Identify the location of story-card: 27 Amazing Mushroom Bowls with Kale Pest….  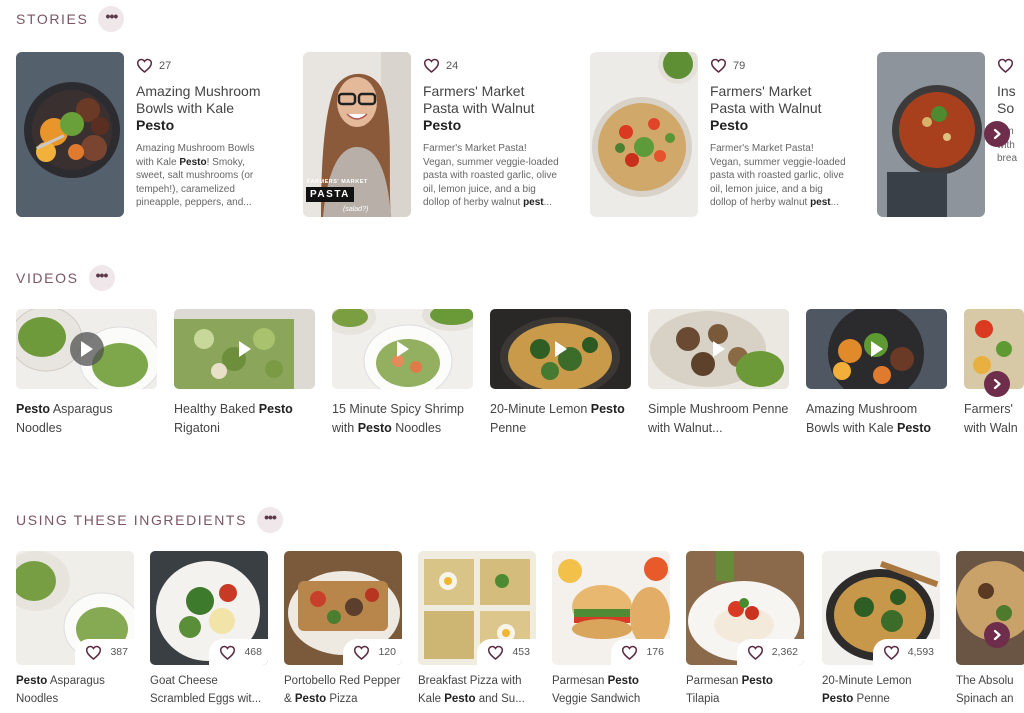
(151, 137).